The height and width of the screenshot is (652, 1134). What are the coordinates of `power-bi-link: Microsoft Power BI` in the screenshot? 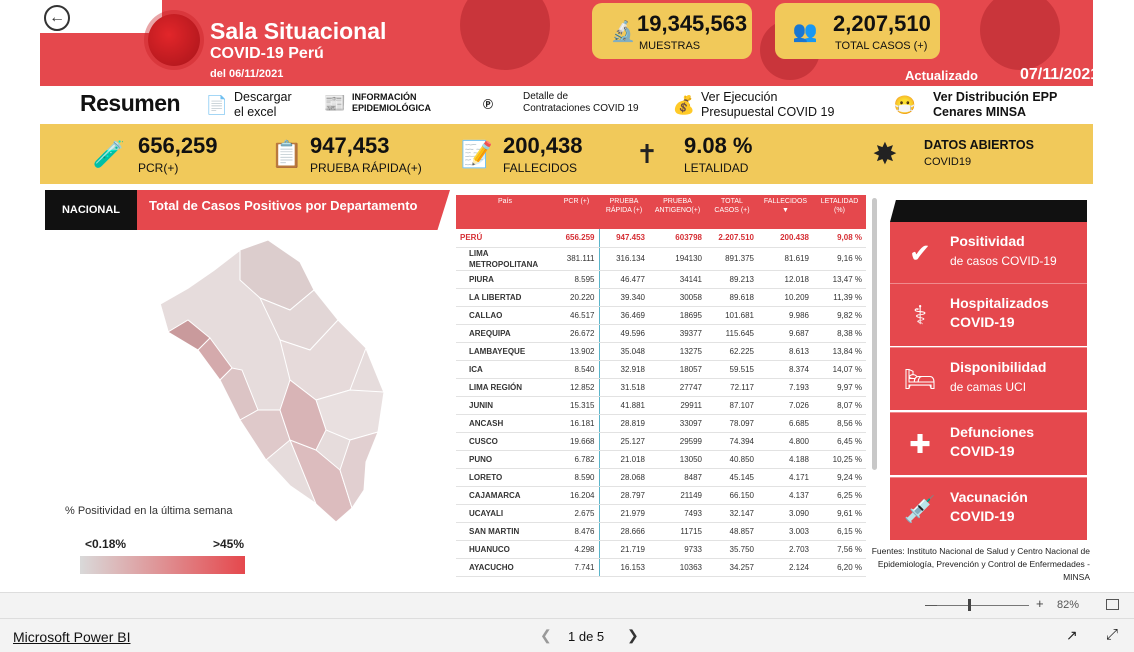 It's located at (71, 637).